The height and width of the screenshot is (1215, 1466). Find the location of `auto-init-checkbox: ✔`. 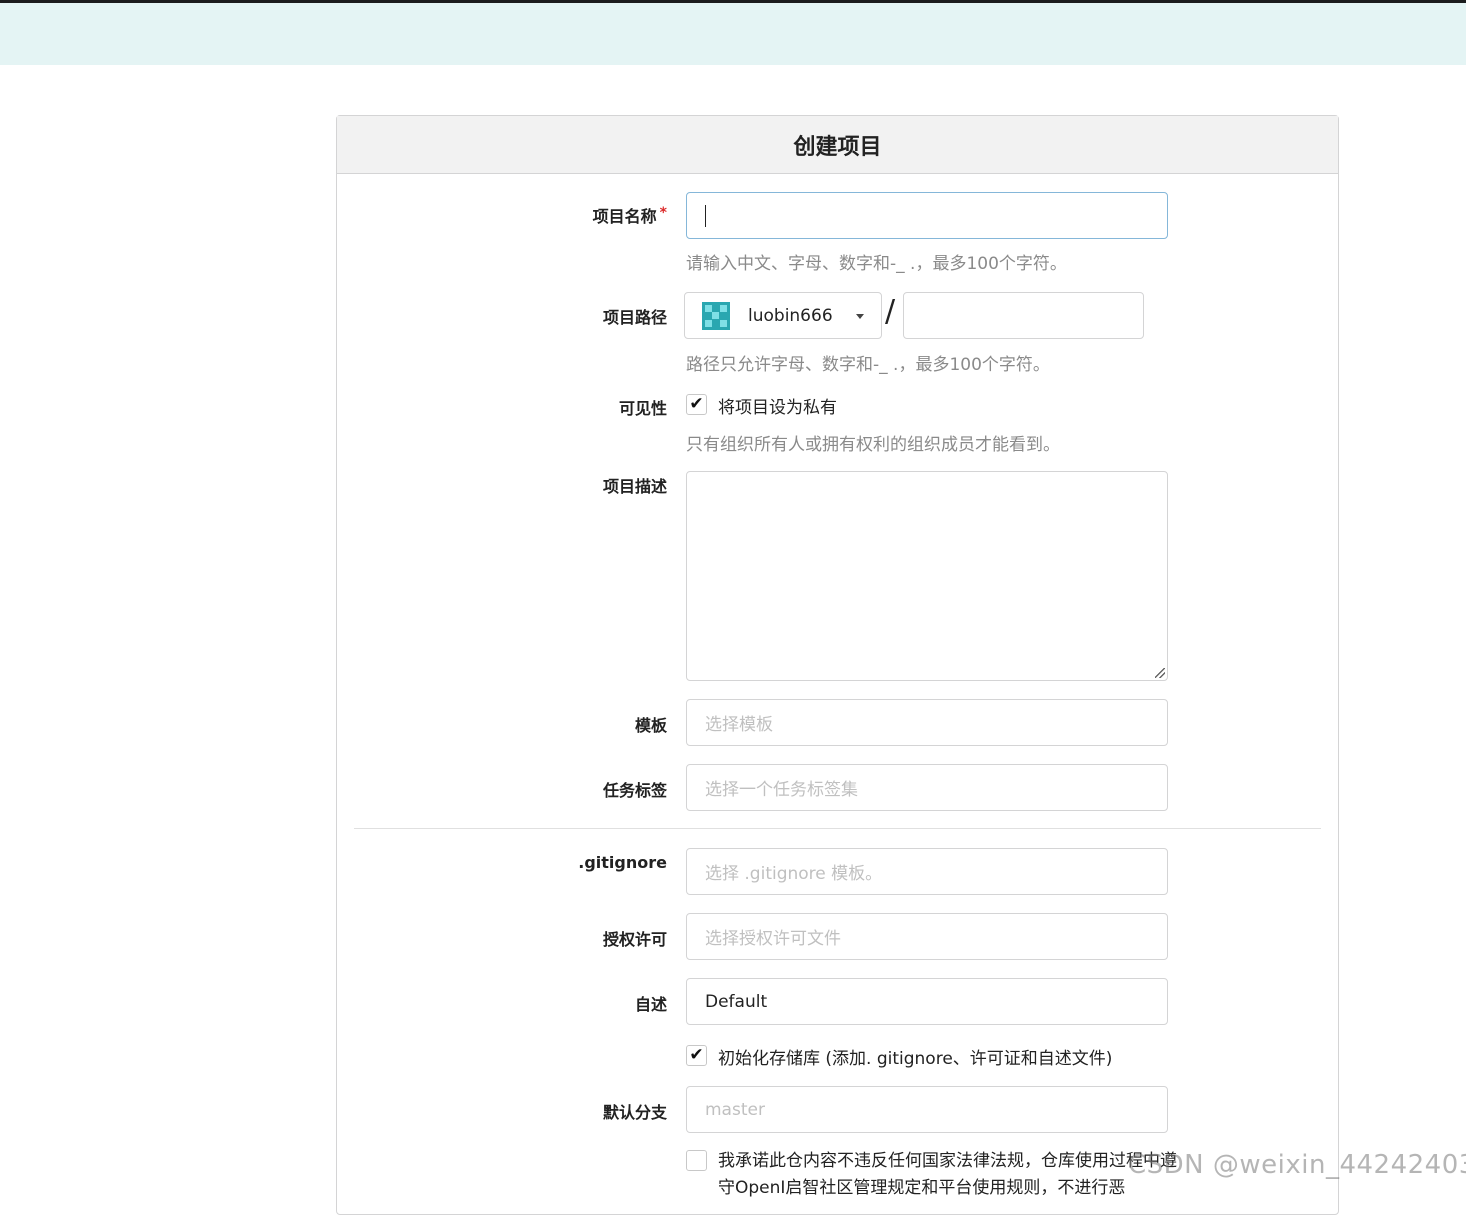

auto-init-checkbox: ✔ is located at coordinates (696, 1055).